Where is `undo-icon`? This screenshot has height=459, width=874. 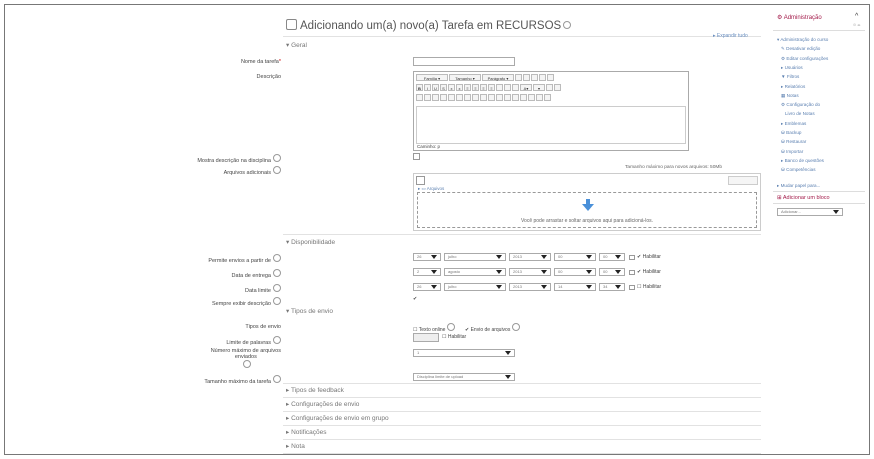 undo-icon is located at coordinates (518, 77).